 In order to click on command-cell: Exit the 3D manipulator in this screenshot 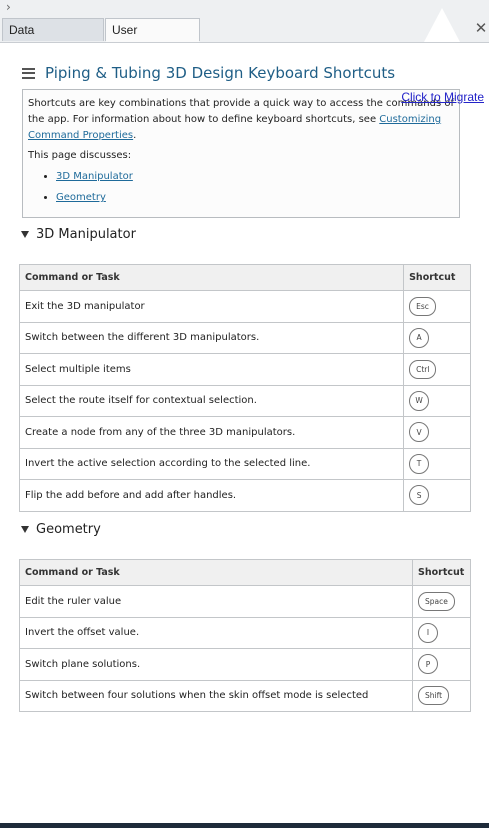, I will do `click(211, 306)`.